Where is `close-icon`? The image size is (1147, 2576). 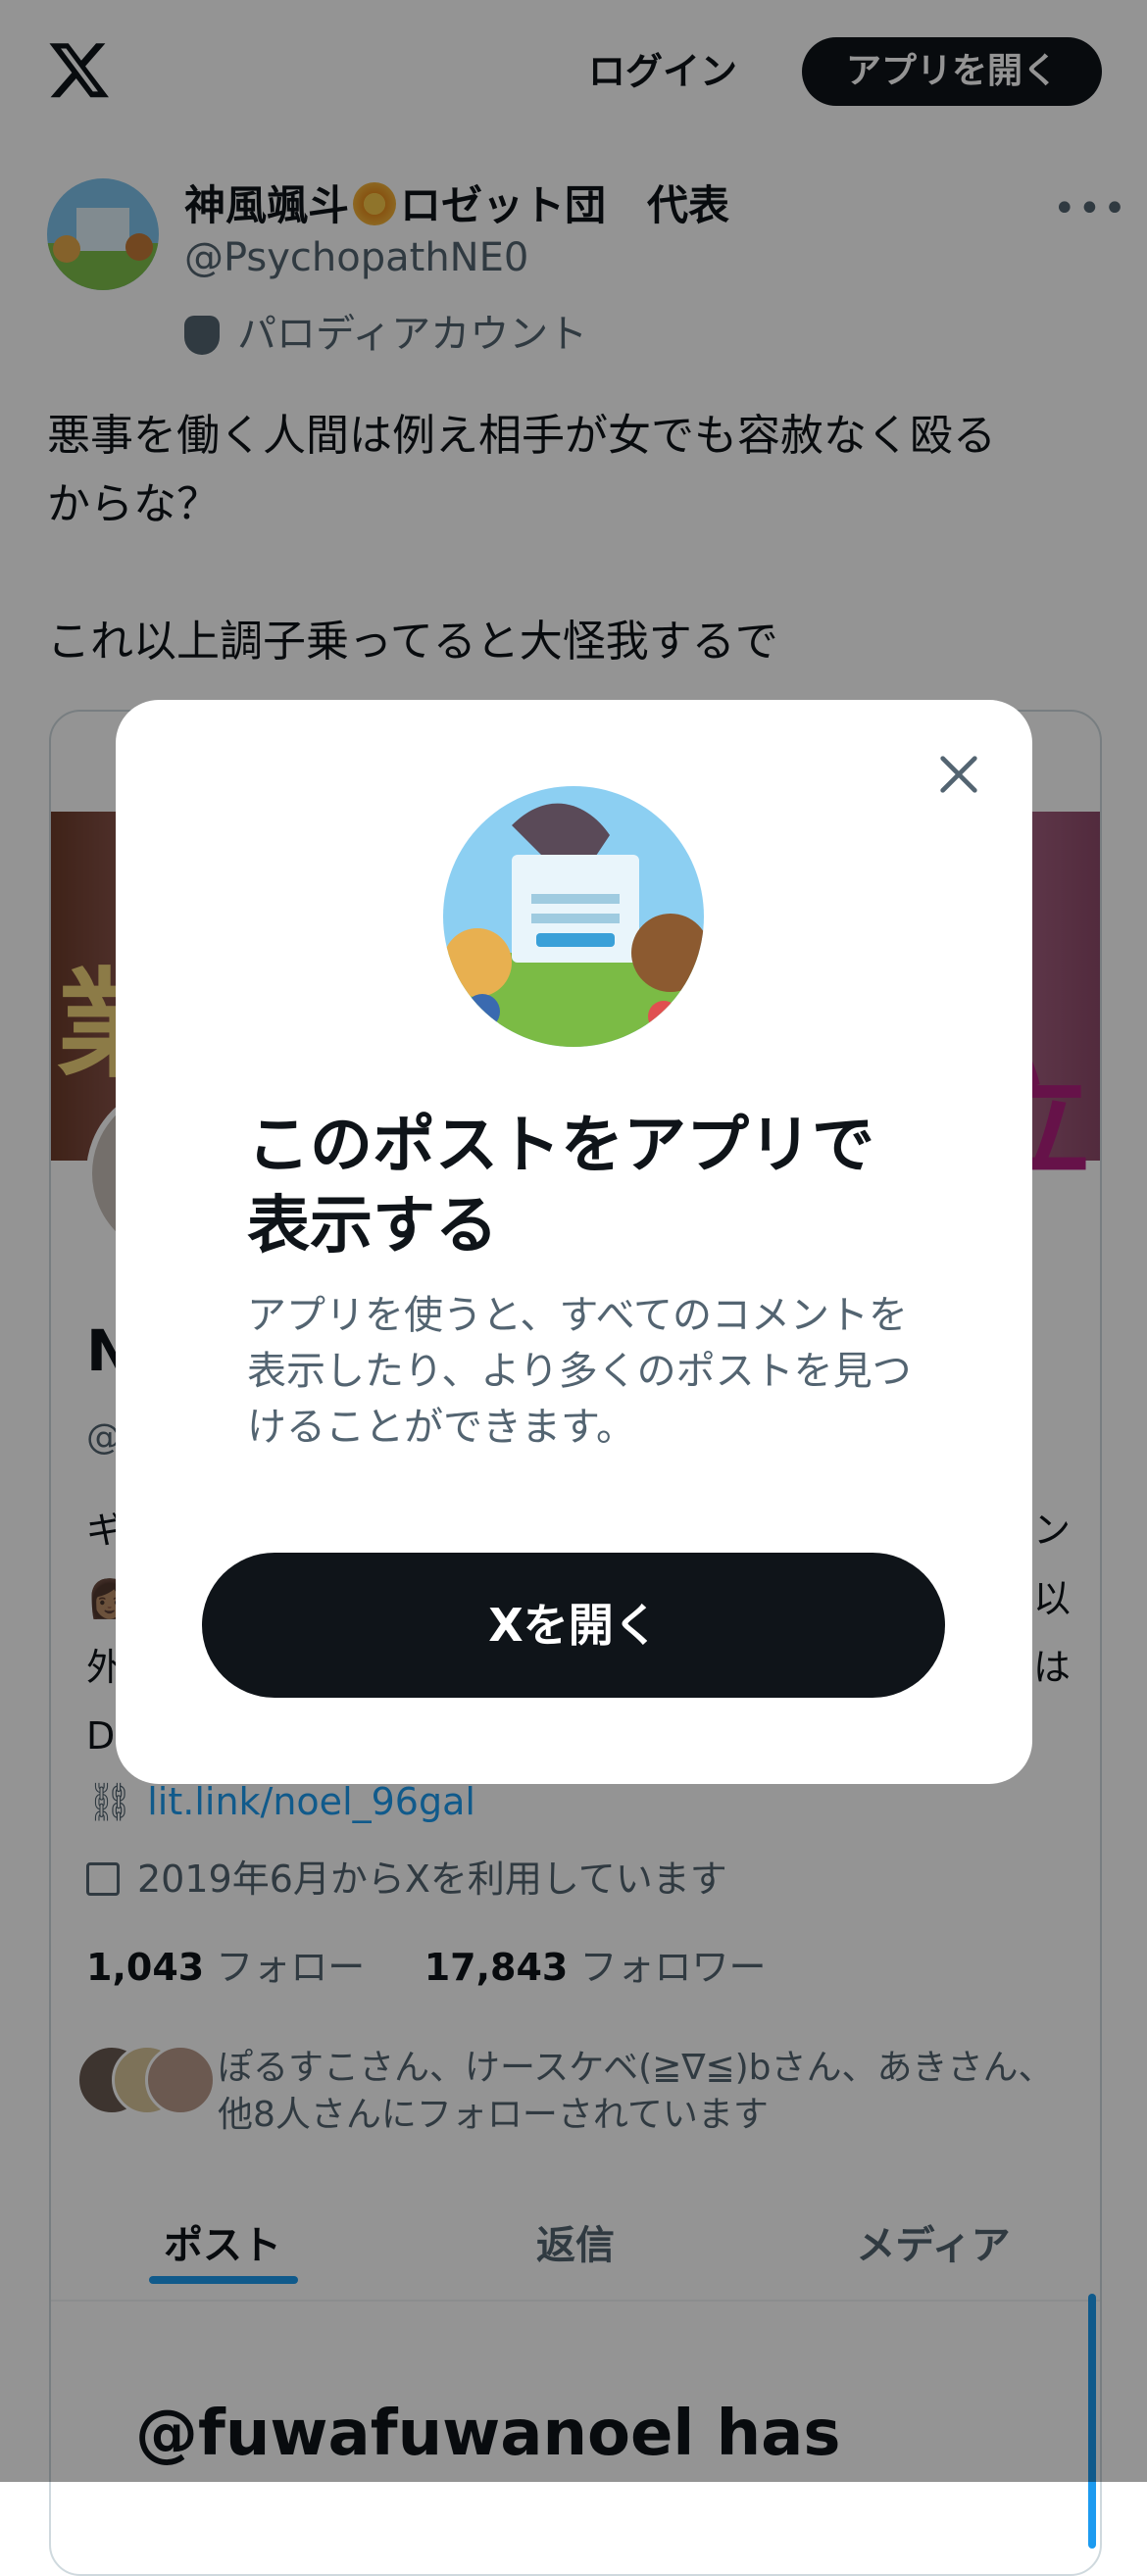 close-icon is located at coordinates (958, 774).